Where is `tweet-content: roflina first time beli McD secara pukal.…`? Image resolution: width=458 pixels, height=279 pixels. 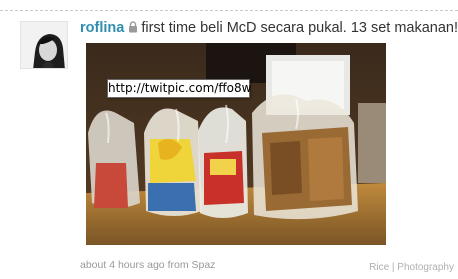
tweet-content: roflina first time beli McD secara pukal.… is located at coordinates (269, 28).